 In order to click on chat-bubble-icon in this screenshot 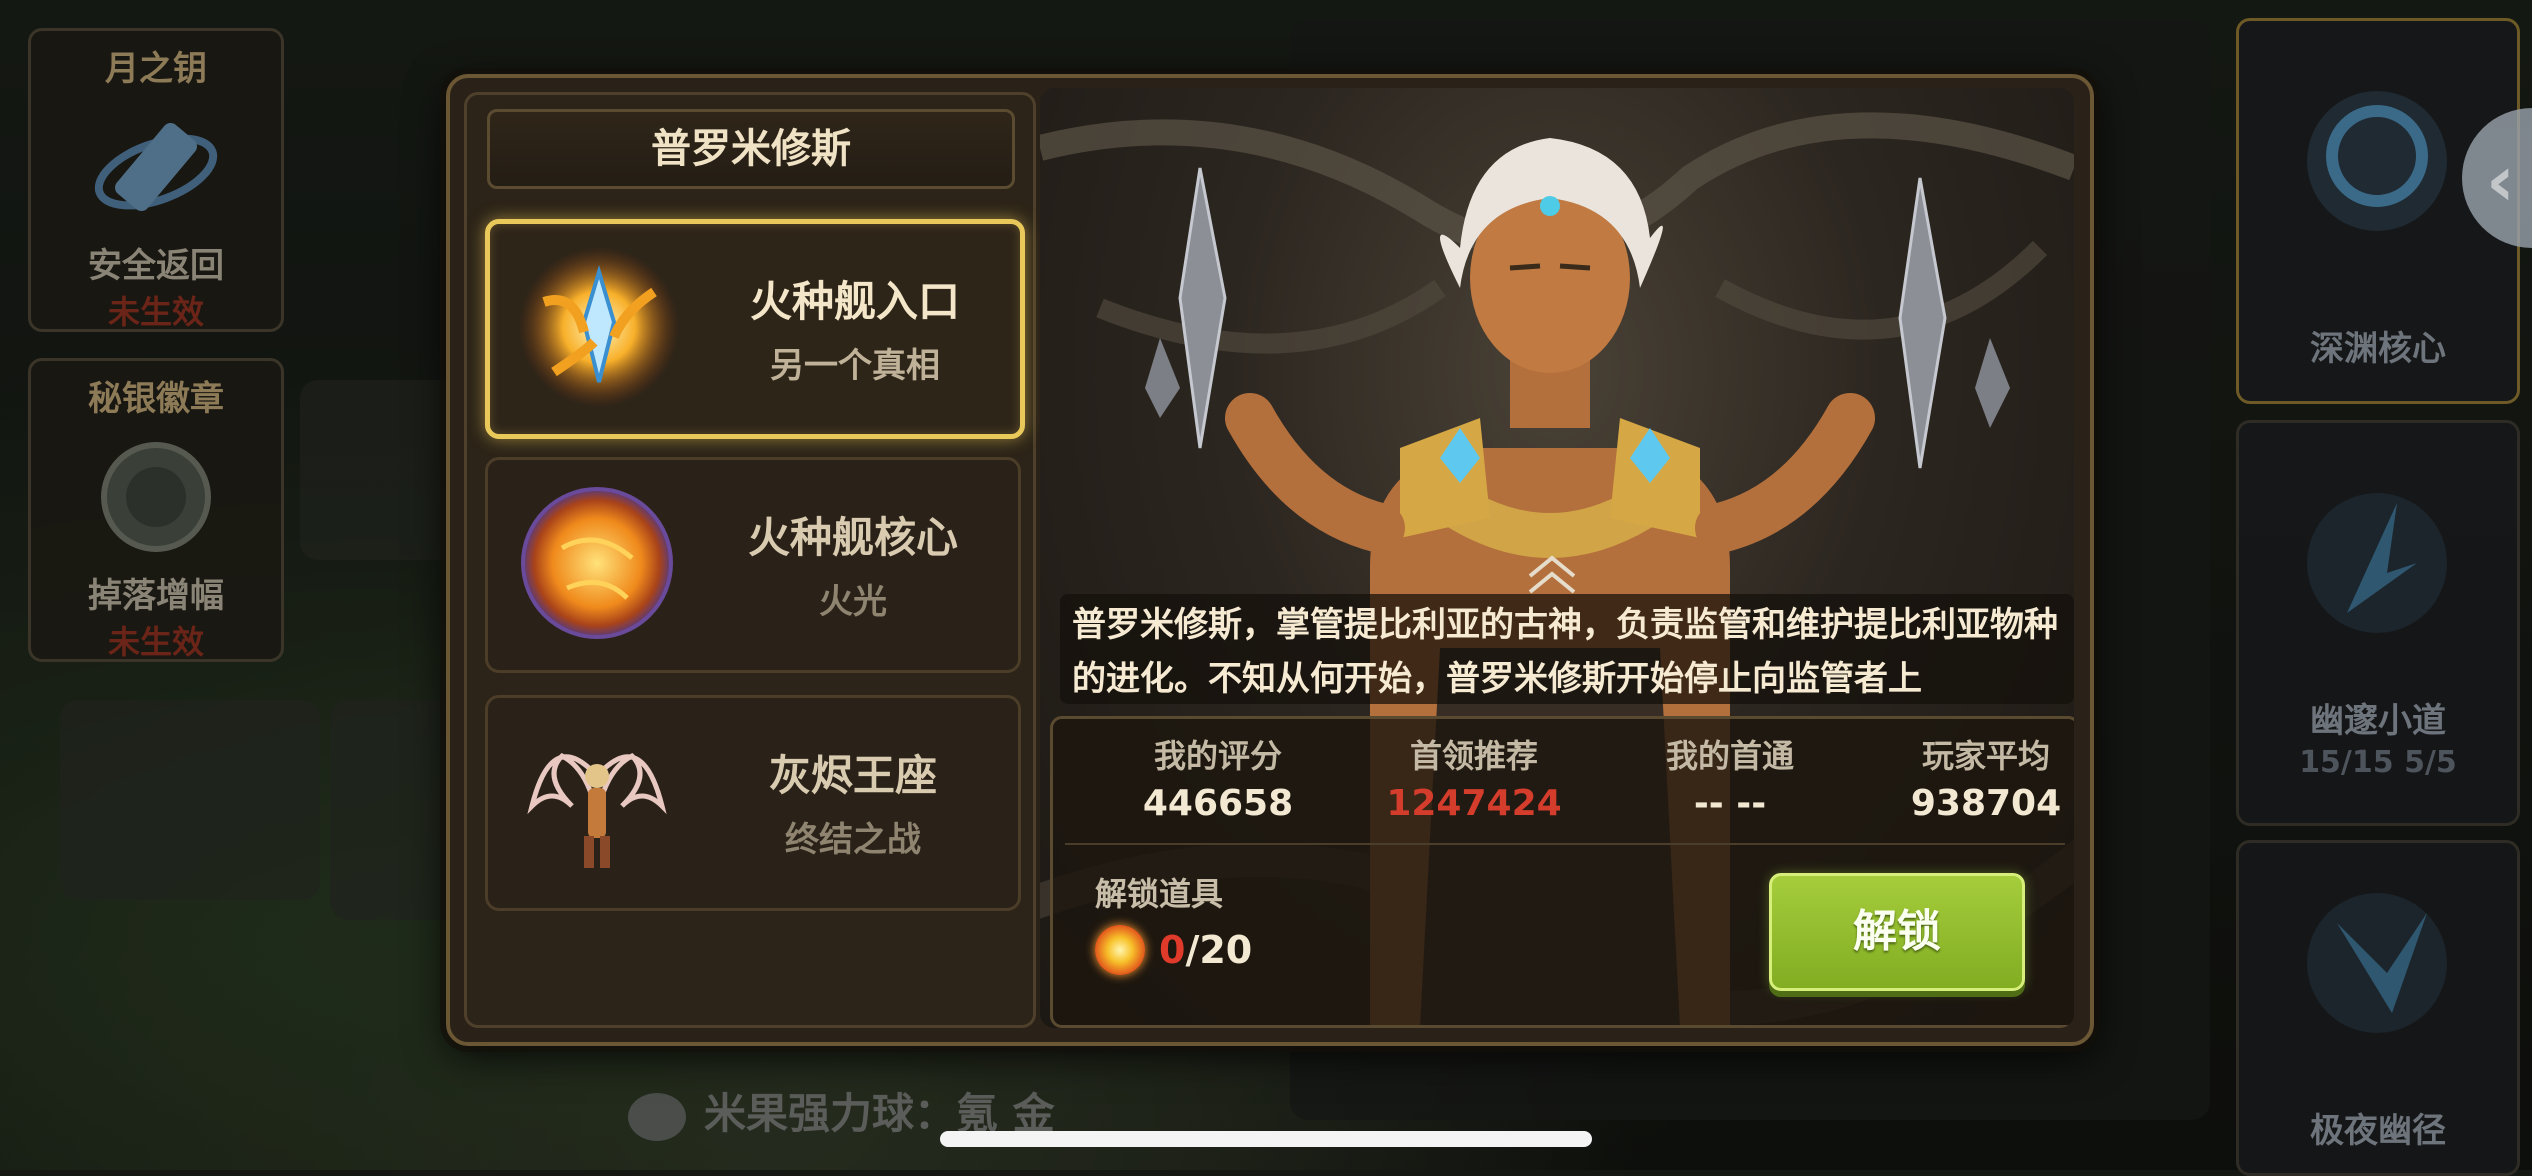, I will do `click(657, 1116)`.